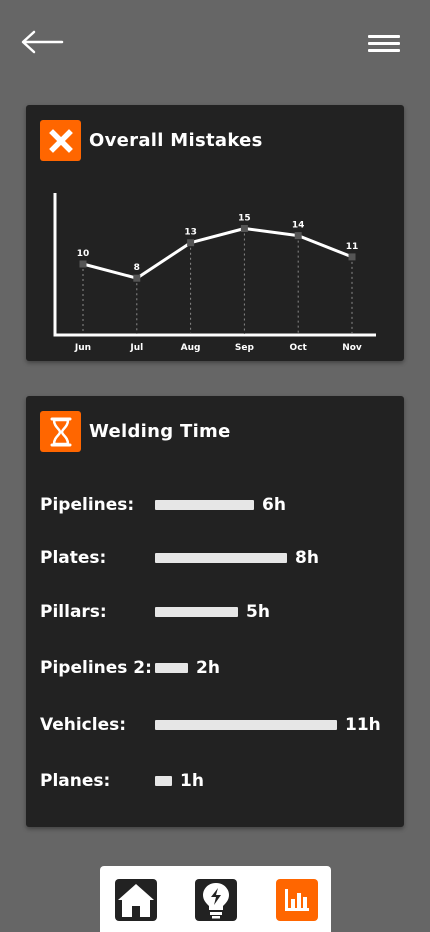 The height and width of the screenshot is (932, 430). What do you see at coordinates (190, 233) in the screenshot?
I see `data-label-aug: 13` at bounding box center [190, 233].